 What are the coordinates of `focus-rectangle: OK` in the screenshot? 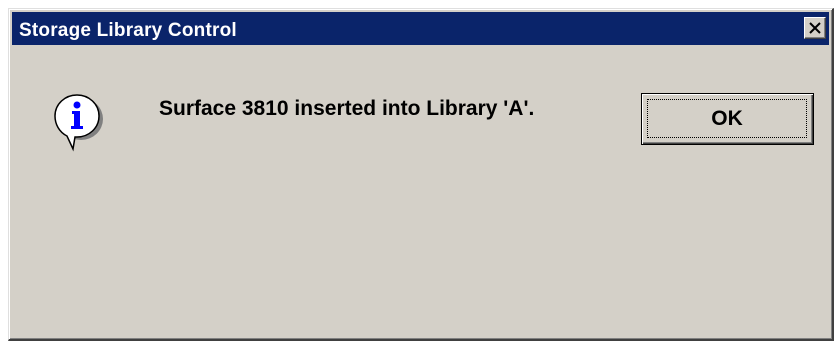 It's located at (727, 118).